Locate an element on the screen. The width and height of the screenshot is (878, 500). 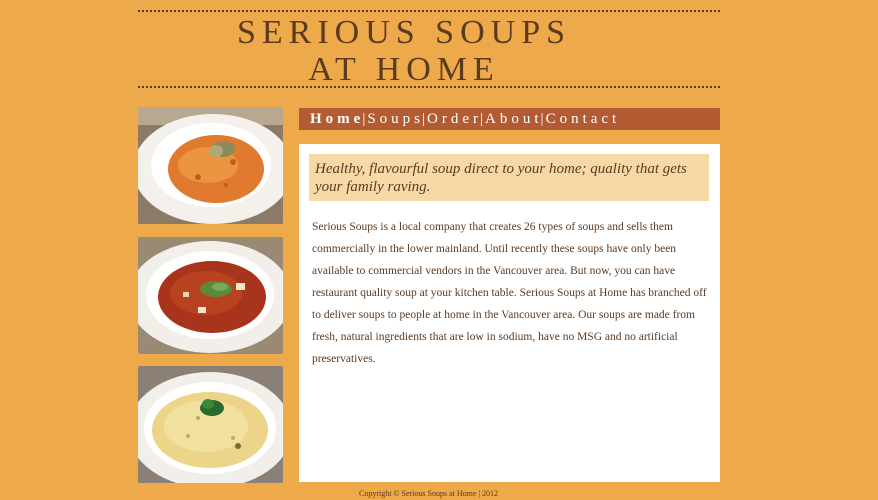
soup-photo-red-broth is located at coordinates (210, 295).